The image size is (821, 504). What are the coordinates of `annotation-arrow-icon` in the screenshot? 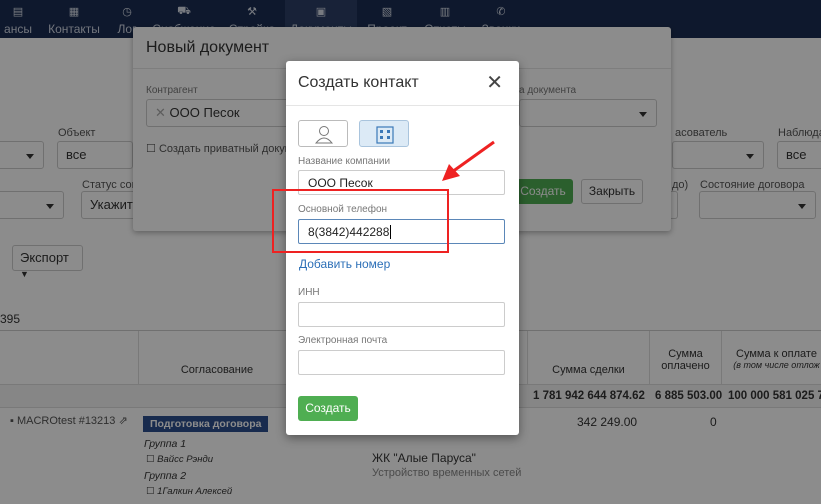 It's located at (468, 160).